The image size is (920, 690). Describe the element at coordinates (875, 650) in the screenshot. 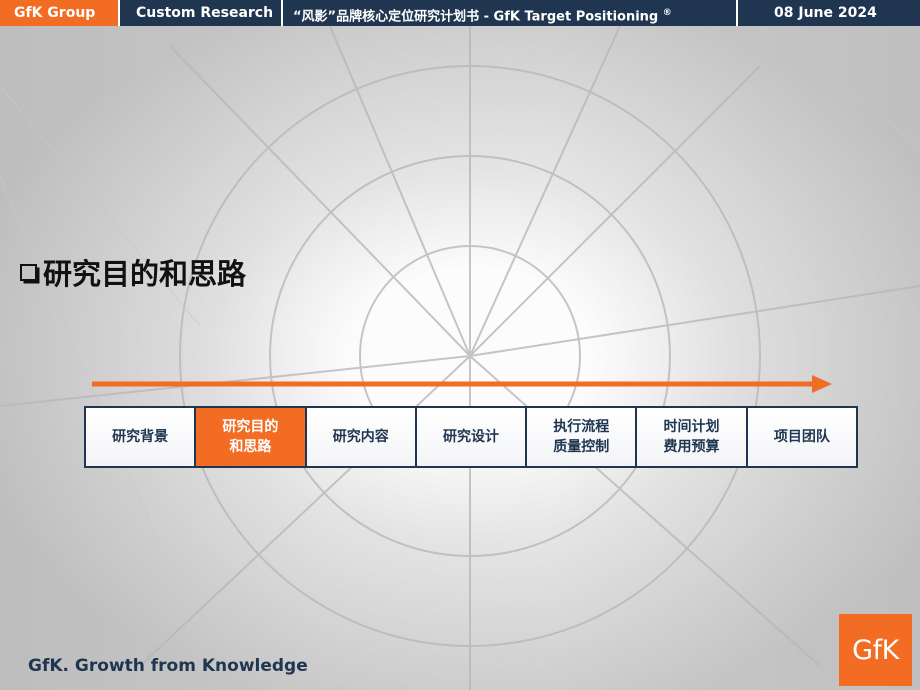

I see `gfk-logo: GfK` at that location.